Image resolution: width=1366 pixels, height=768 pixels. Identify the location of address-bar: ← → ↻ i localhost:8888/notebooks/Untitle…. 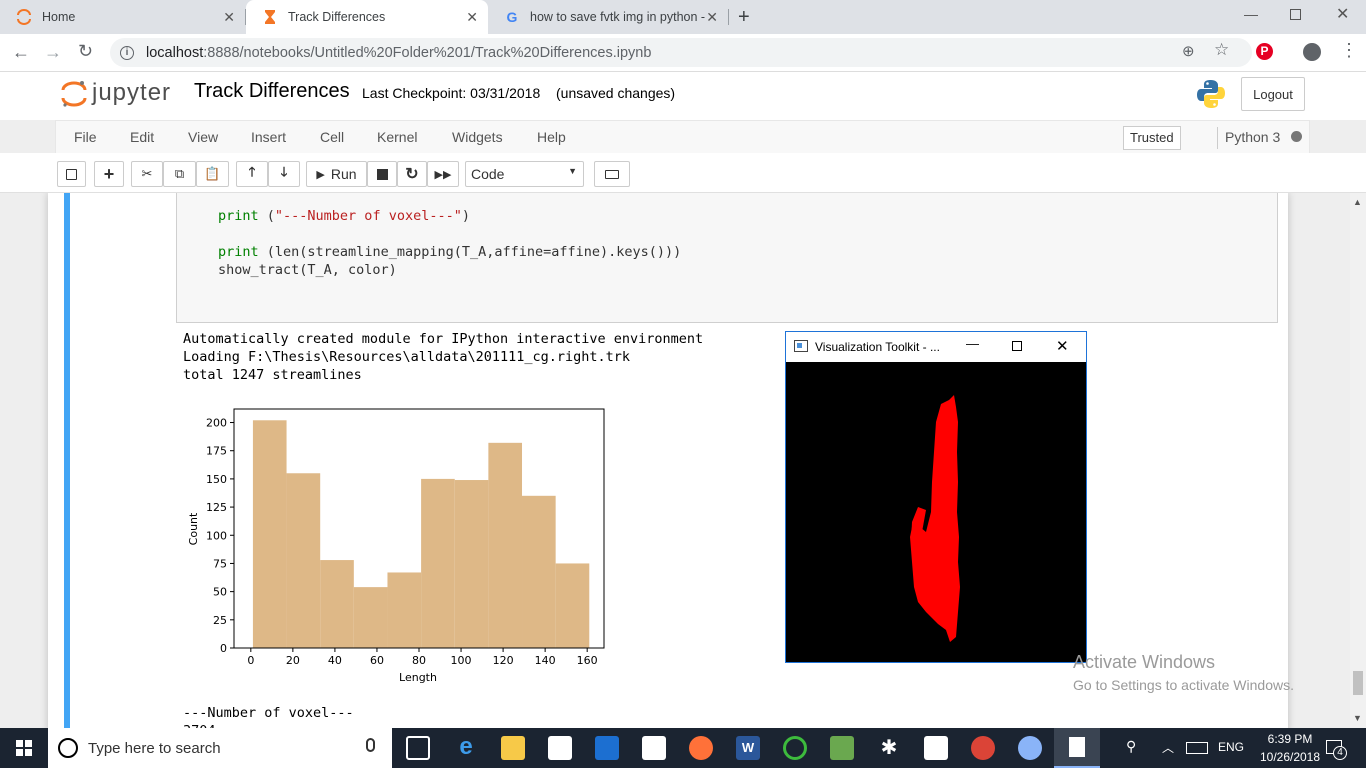
(683, 53).